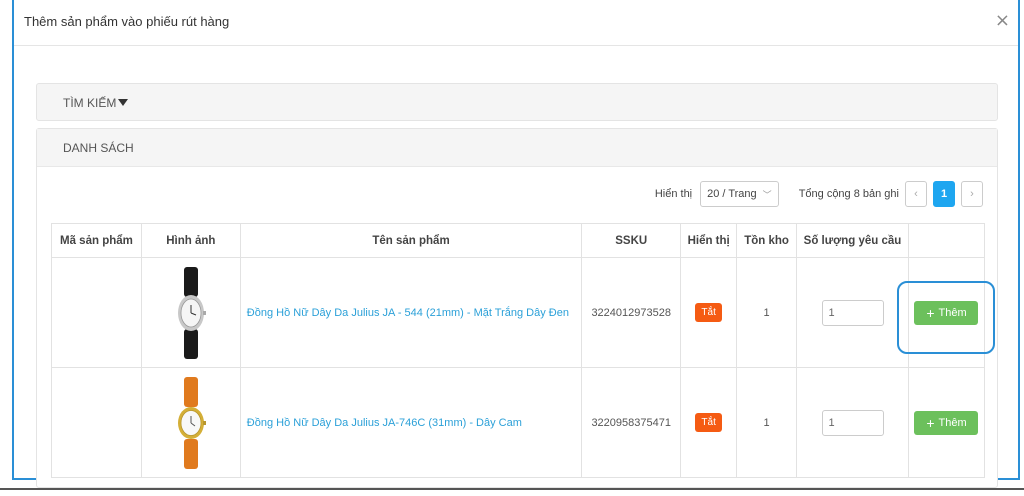  I want to click on page-1-button: 1, so click(944, 194).